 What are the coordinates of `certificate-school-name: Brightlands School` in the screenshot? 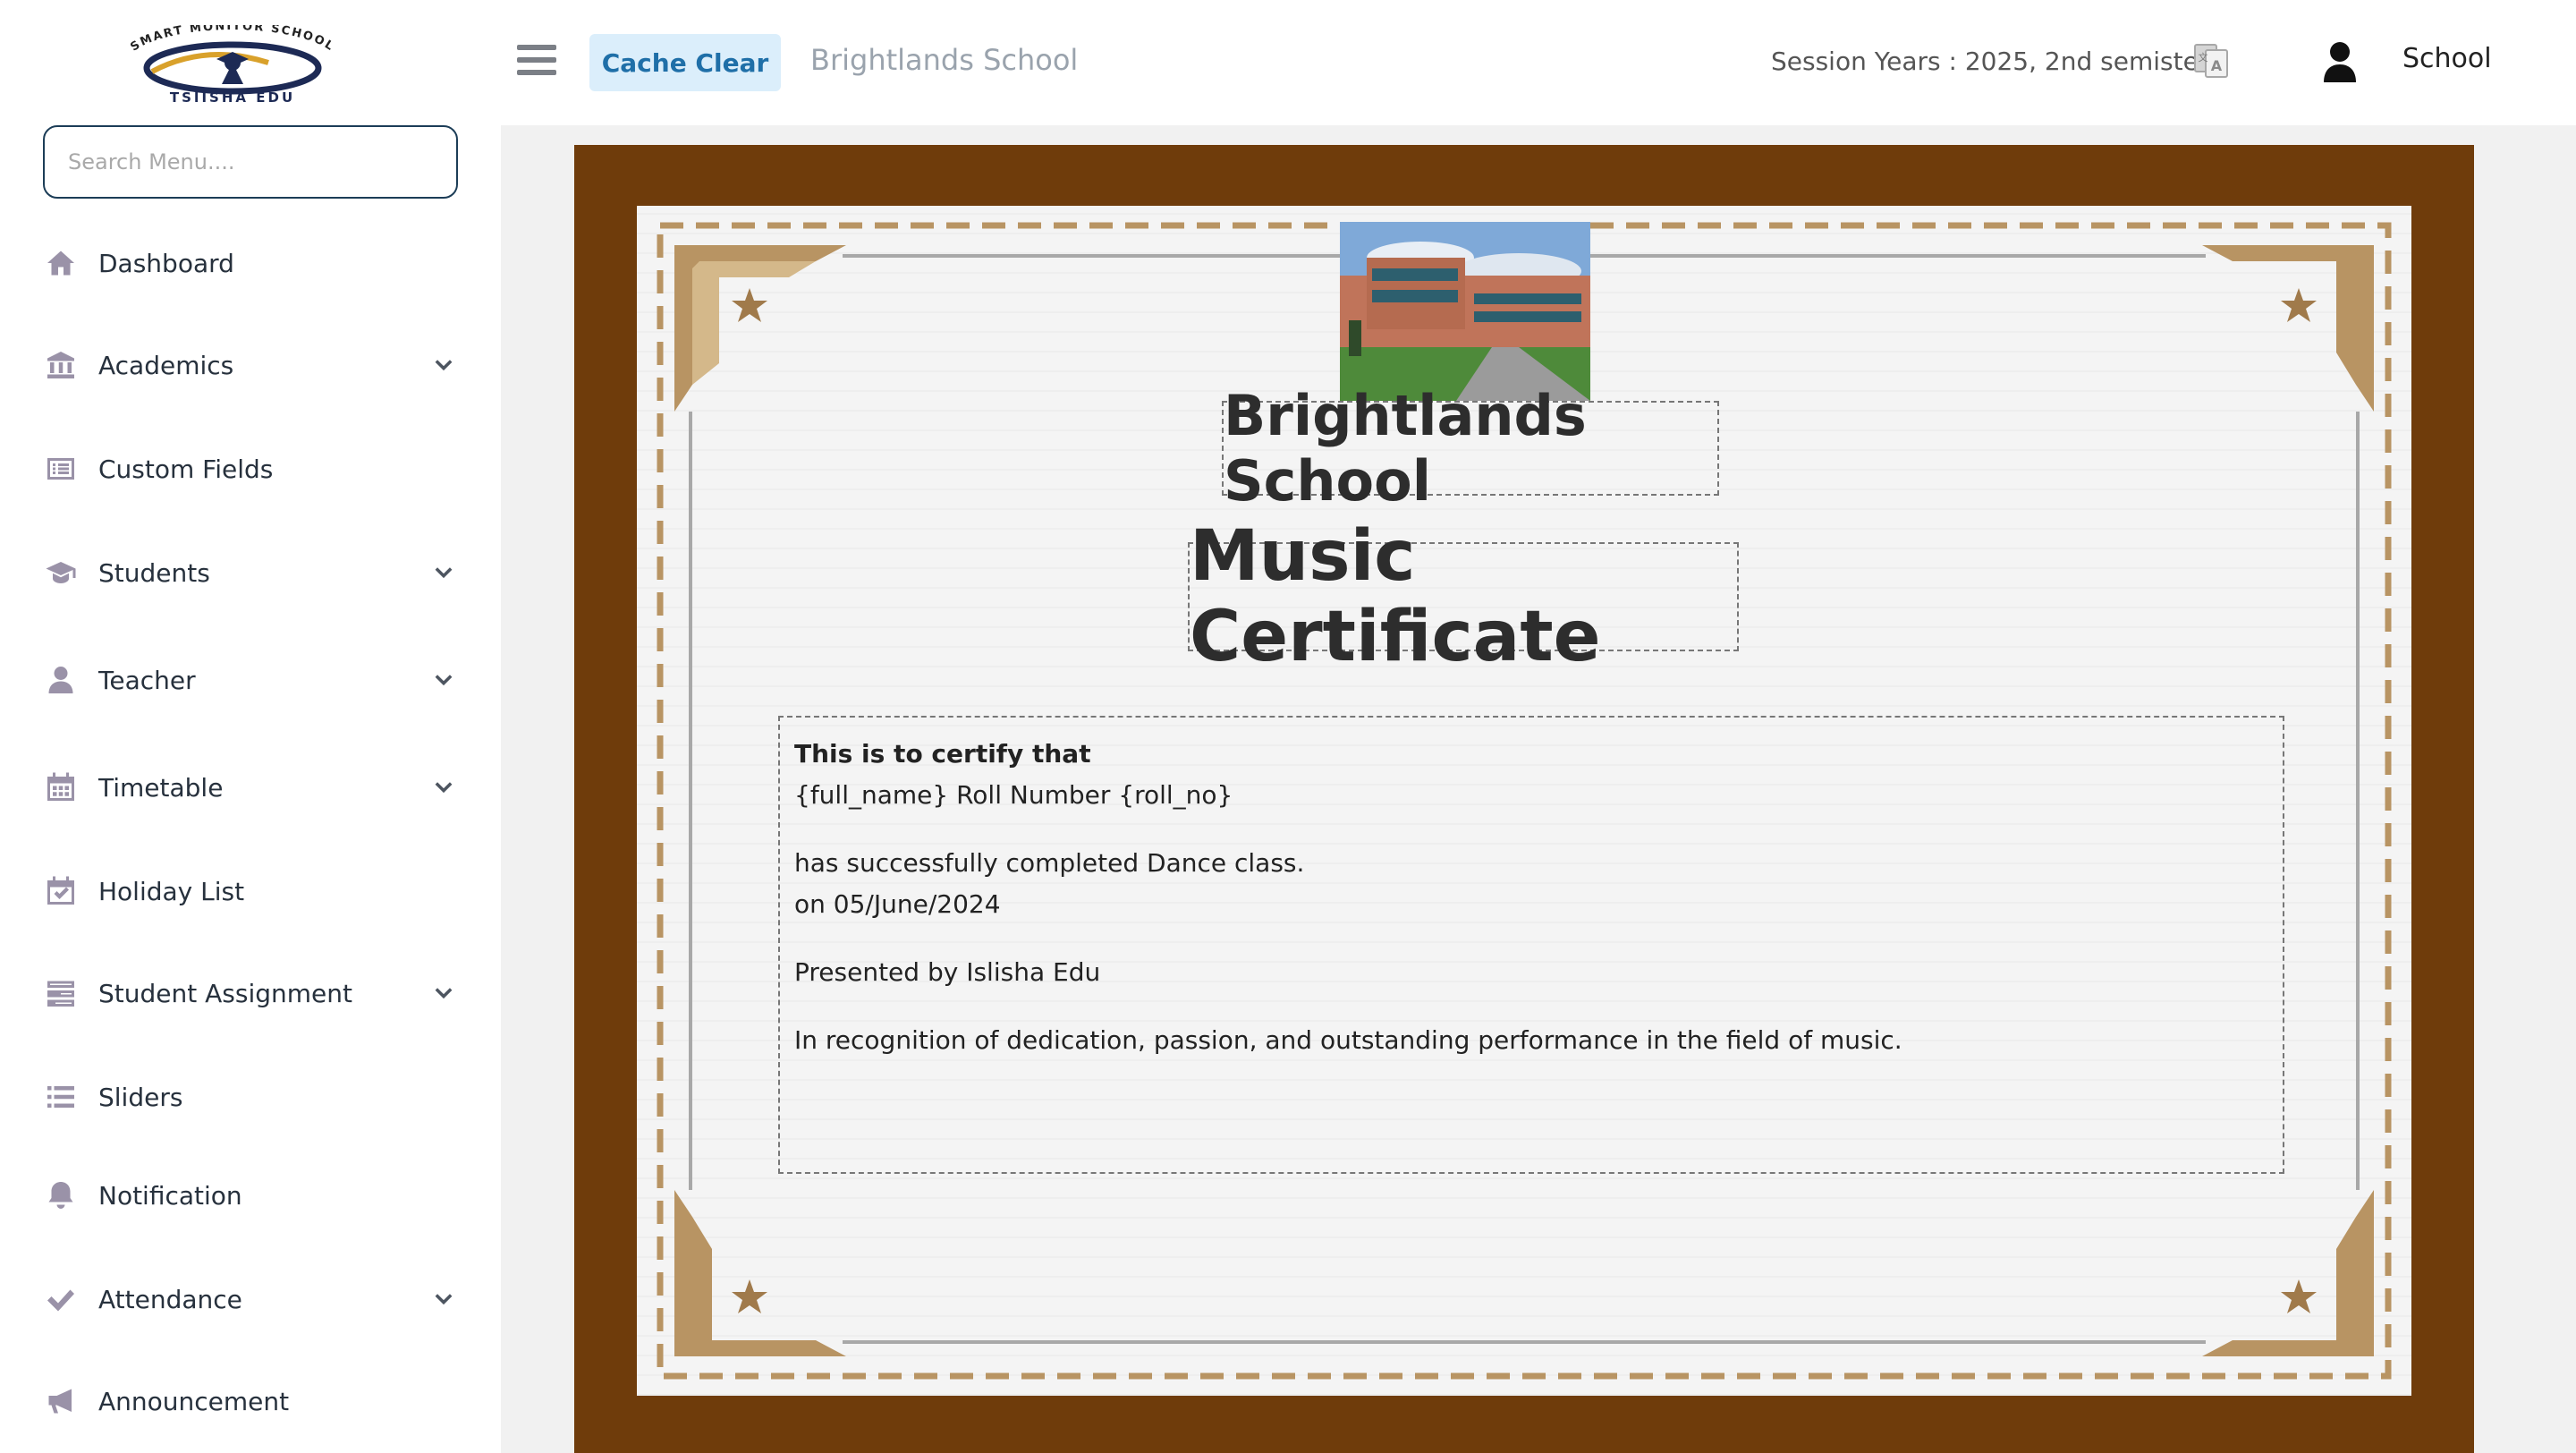 It's located at (1470, 448).